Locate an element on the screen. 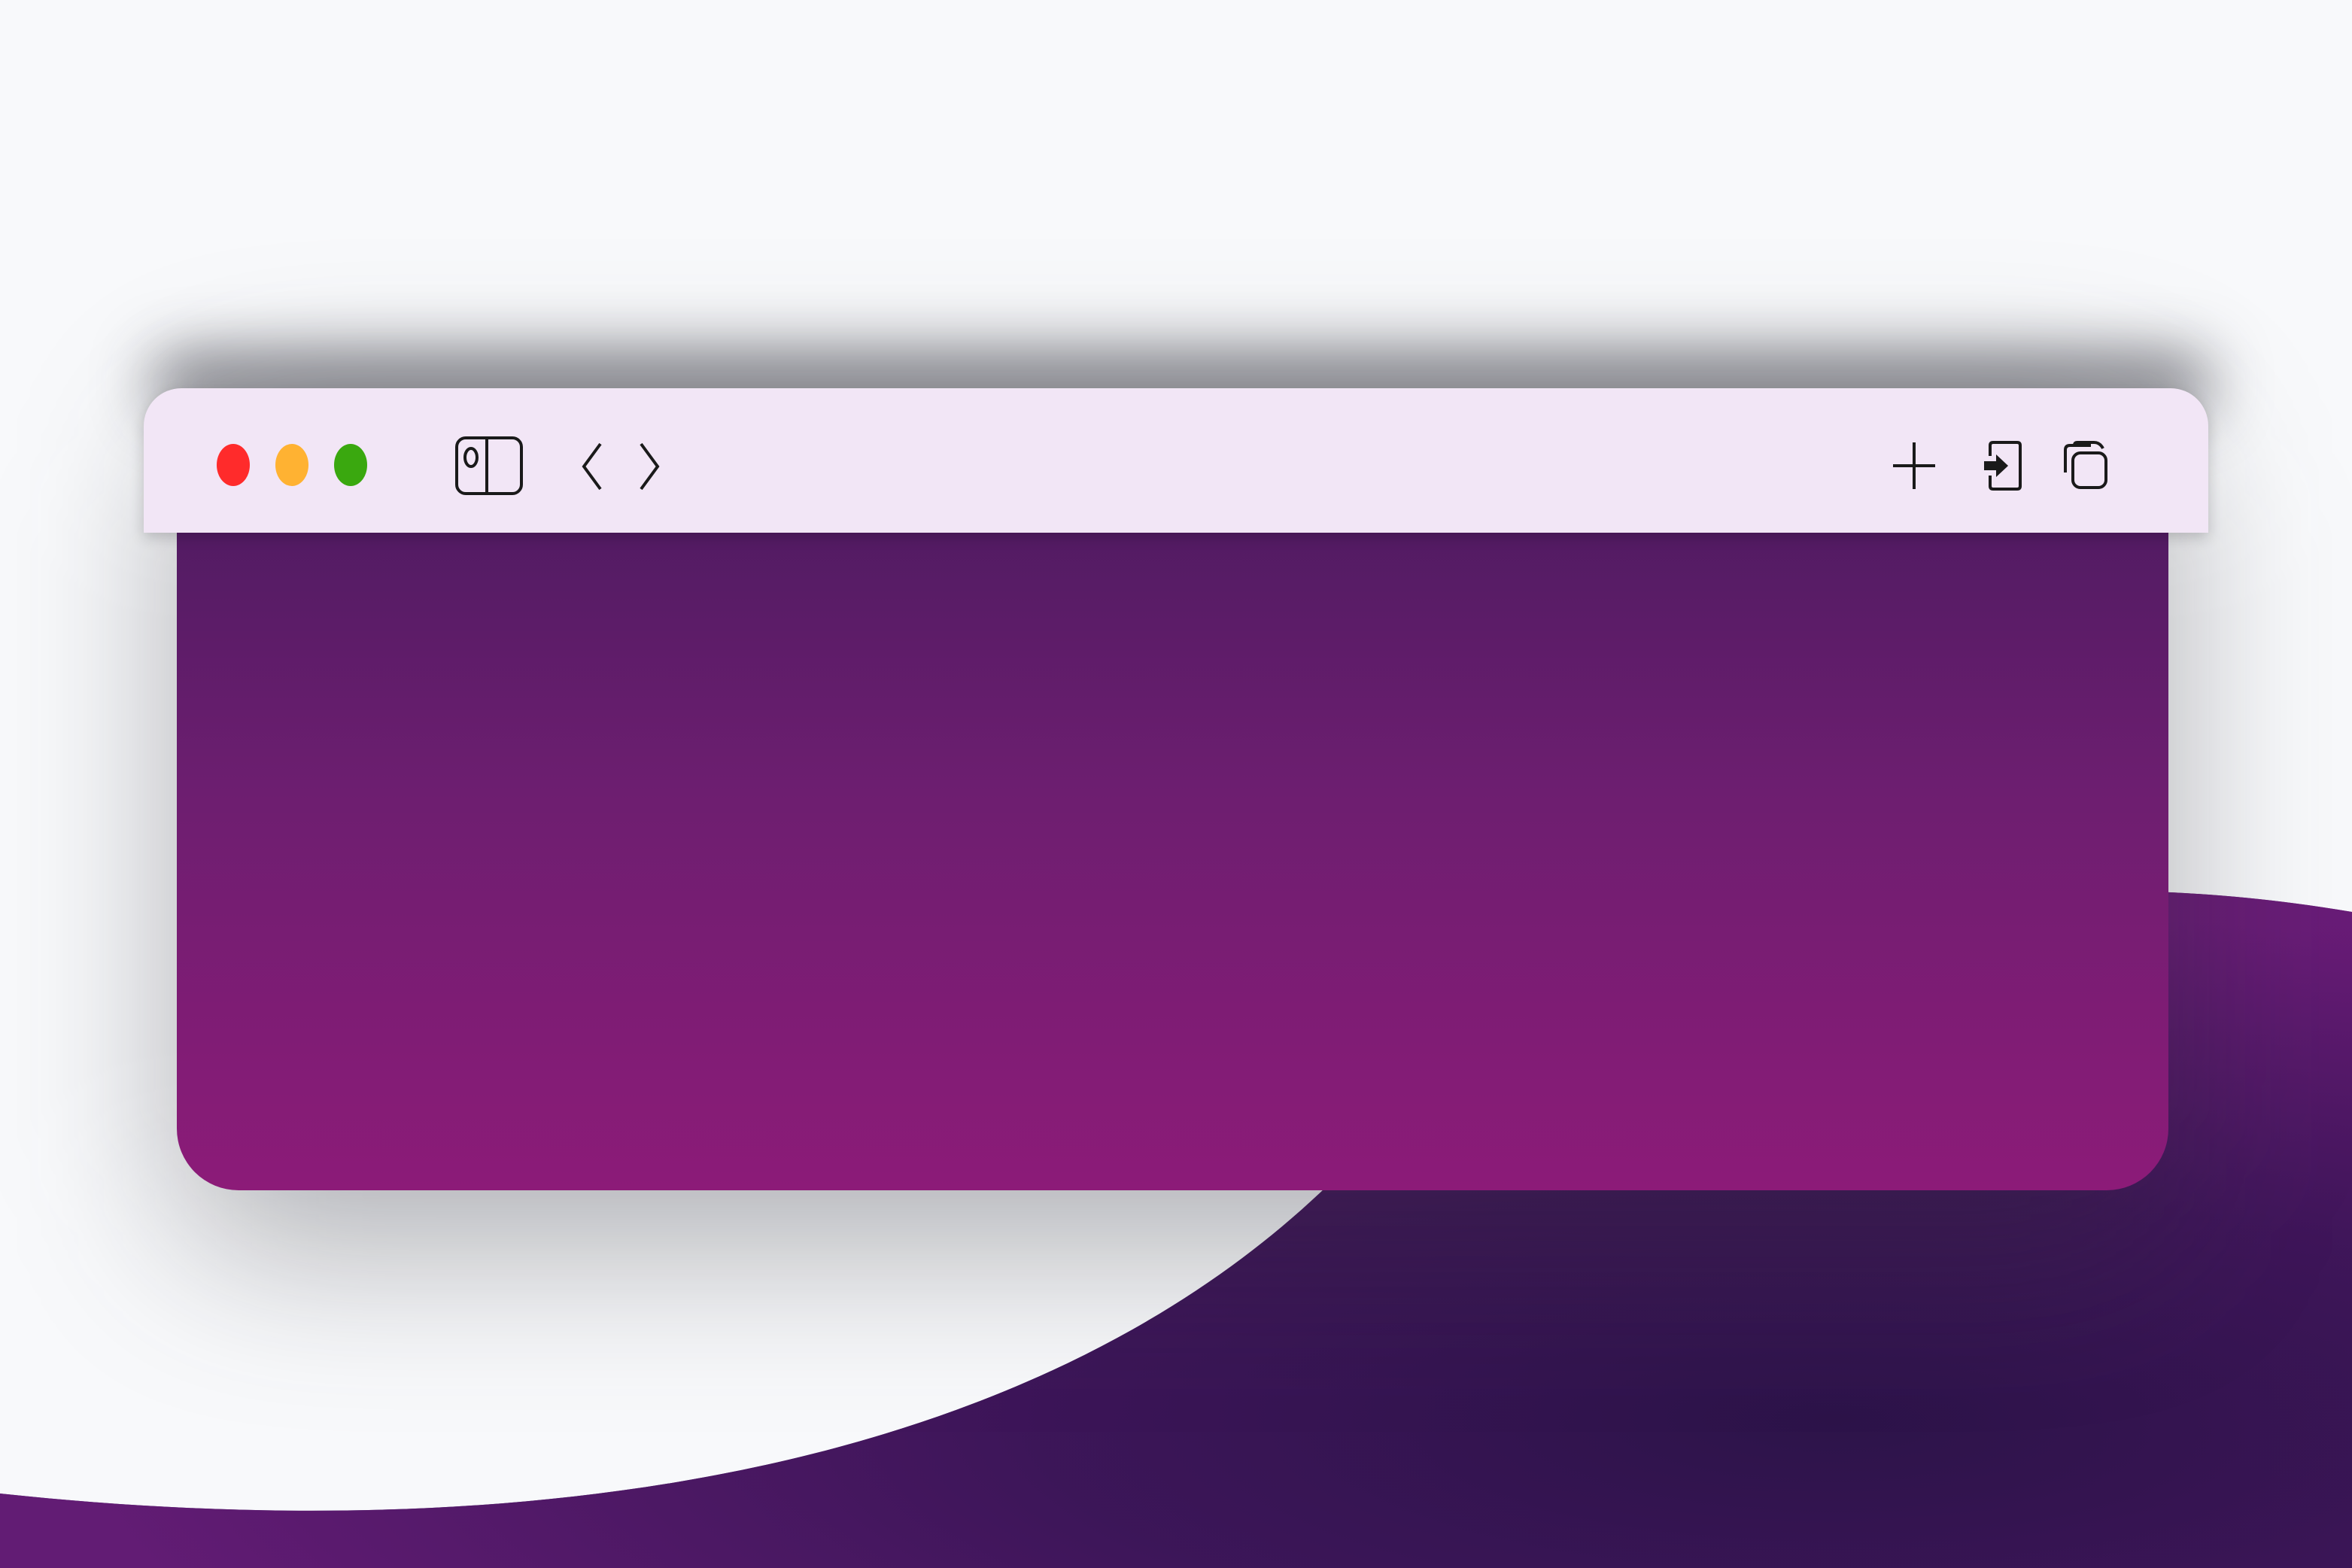  sidebar-toggle-icon is located at coordinates (489, 466).